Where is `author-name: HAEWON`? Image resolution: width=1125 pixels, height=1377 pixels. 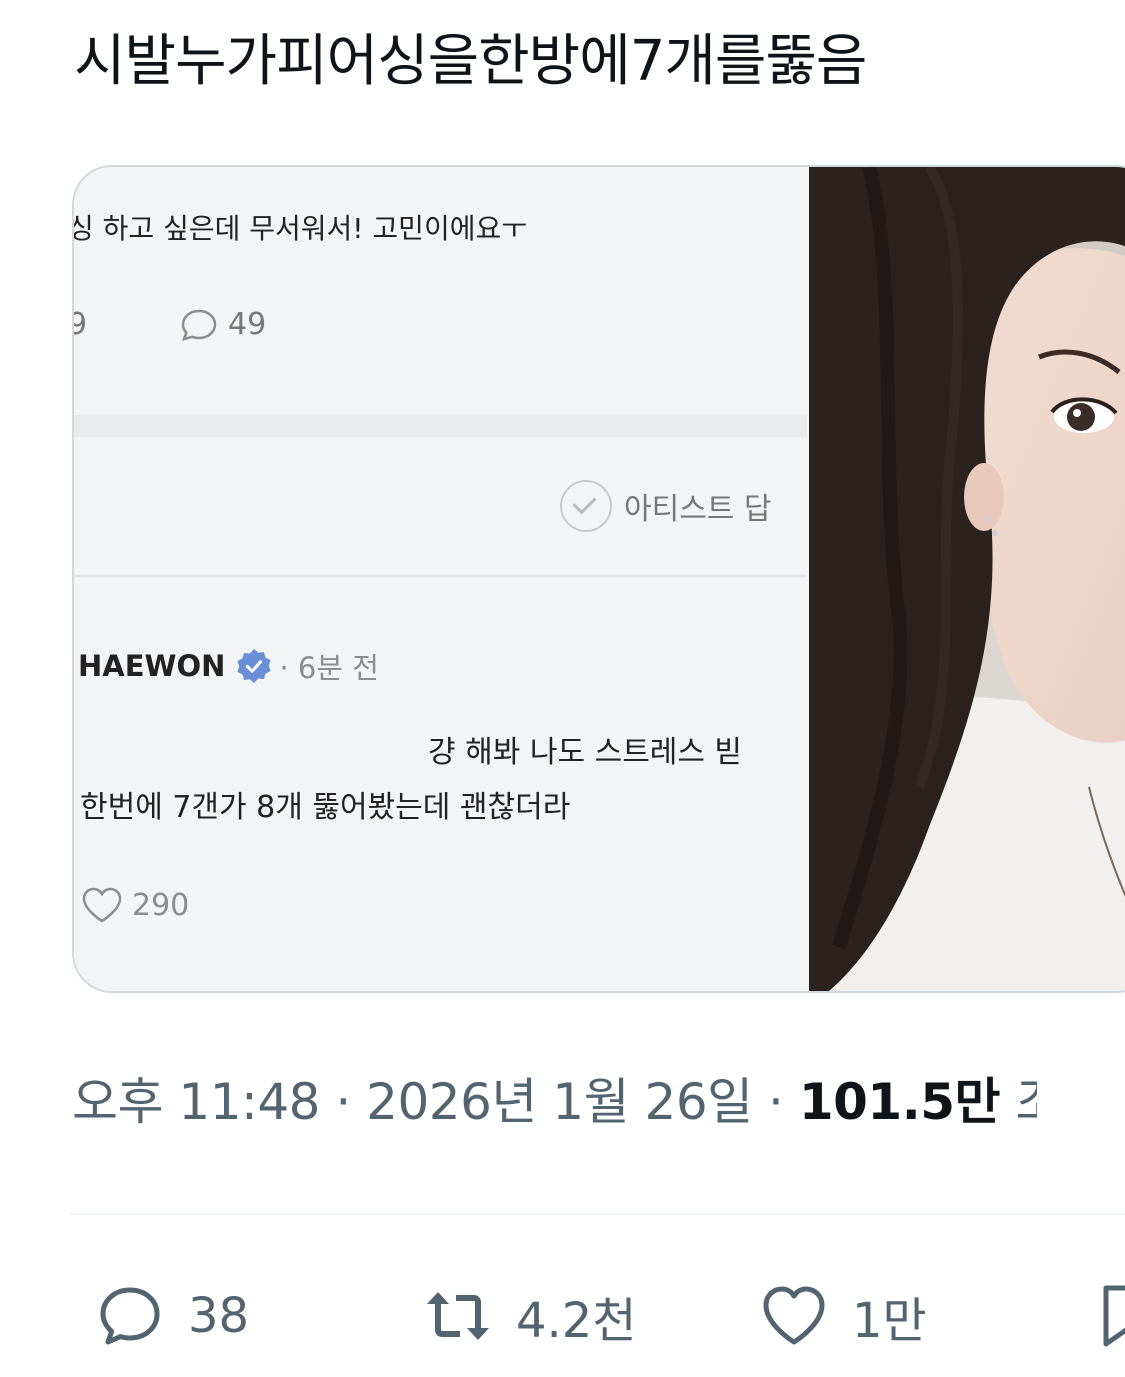 author-name: HAEWON is located at coordinates (152, 666).